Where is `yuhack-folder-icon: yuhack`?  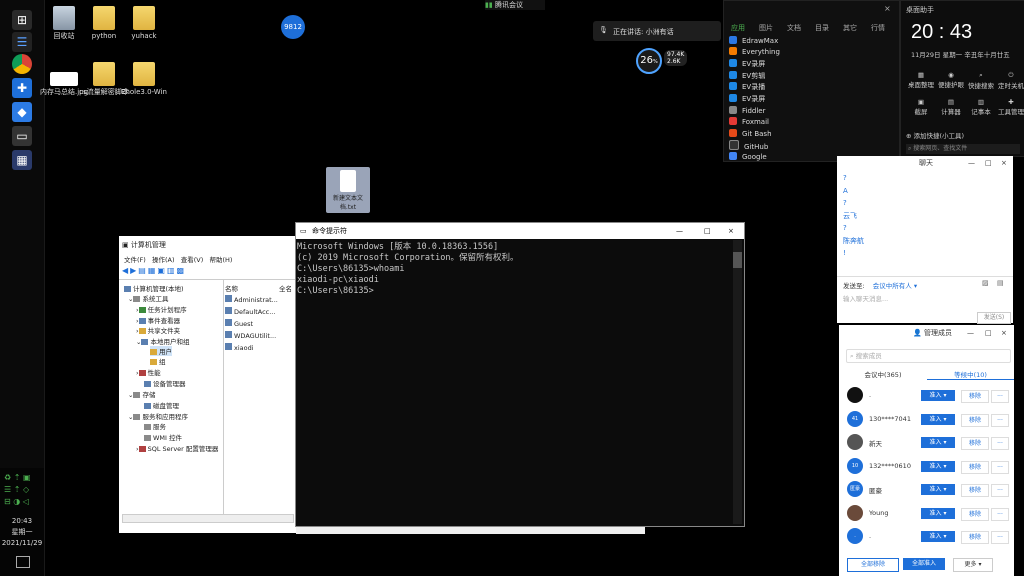 yuhack-folder-icon: yuhack is located at coordinates (144, 23).